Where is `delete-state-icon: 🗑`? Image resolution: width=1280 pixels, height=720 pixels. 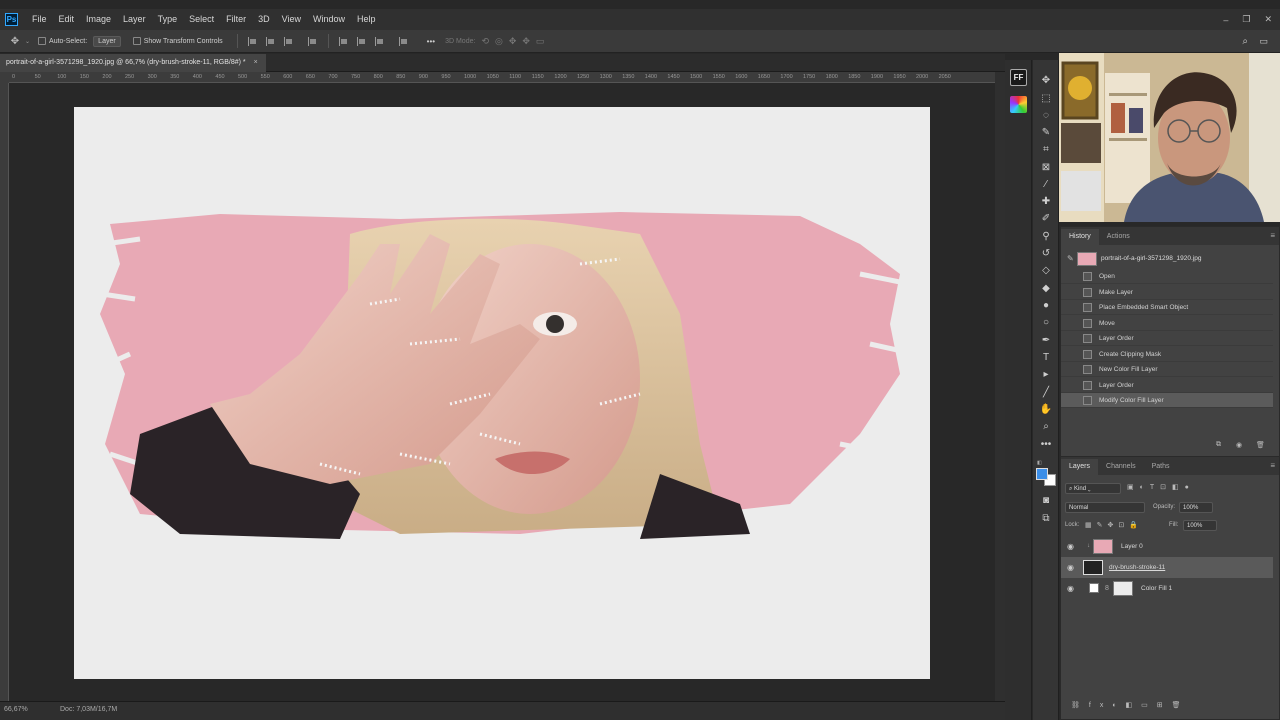 delete-state-icon: 🗑 is located at coordinates (1260, 445).